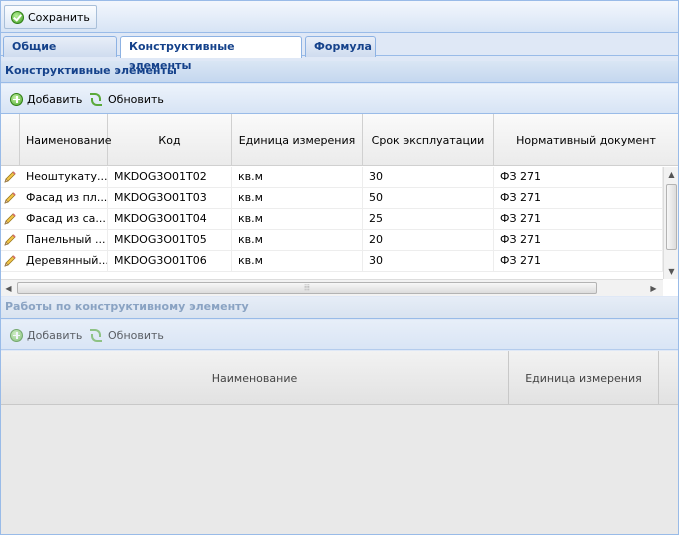 Image resolution: width=679 pixels, height=535 pixels. Describe the element at coordinates (170, 198) in the screenshot. I see `cell-code: MKDOG3O01T03` at that location.